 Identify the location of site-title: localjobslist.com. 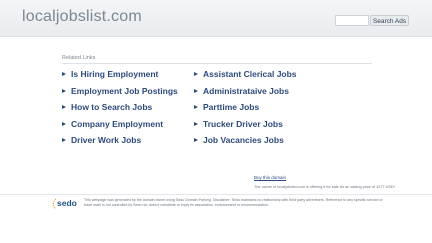
(82, 17).